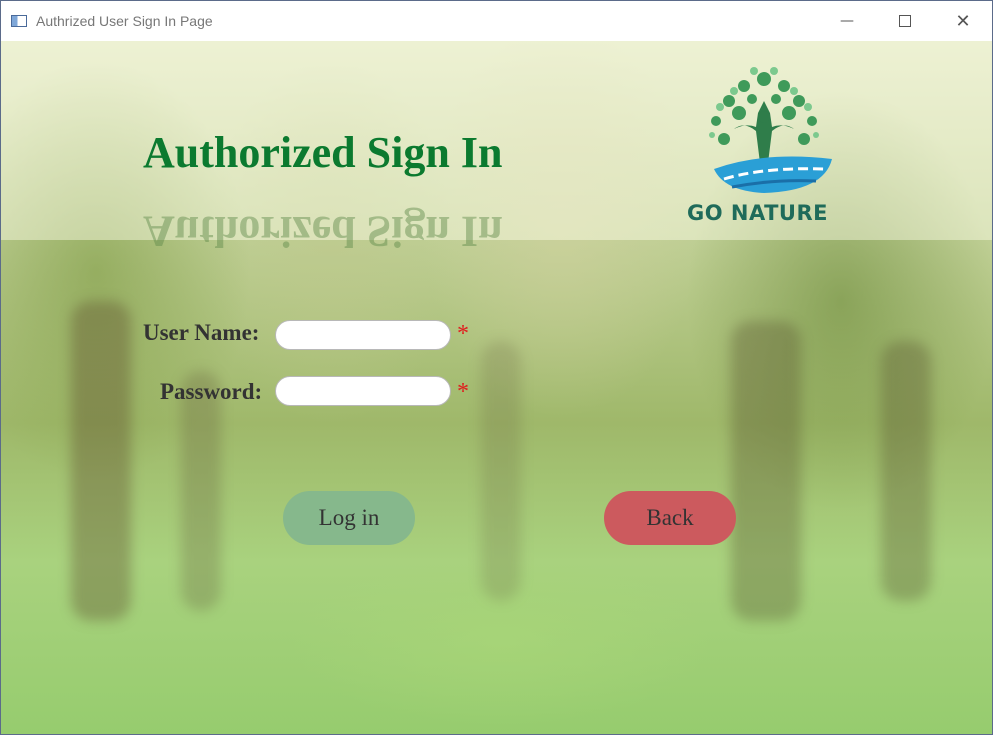 The image size is (993, 735). I want to click on minimize-icon: —, so click(847, 21).